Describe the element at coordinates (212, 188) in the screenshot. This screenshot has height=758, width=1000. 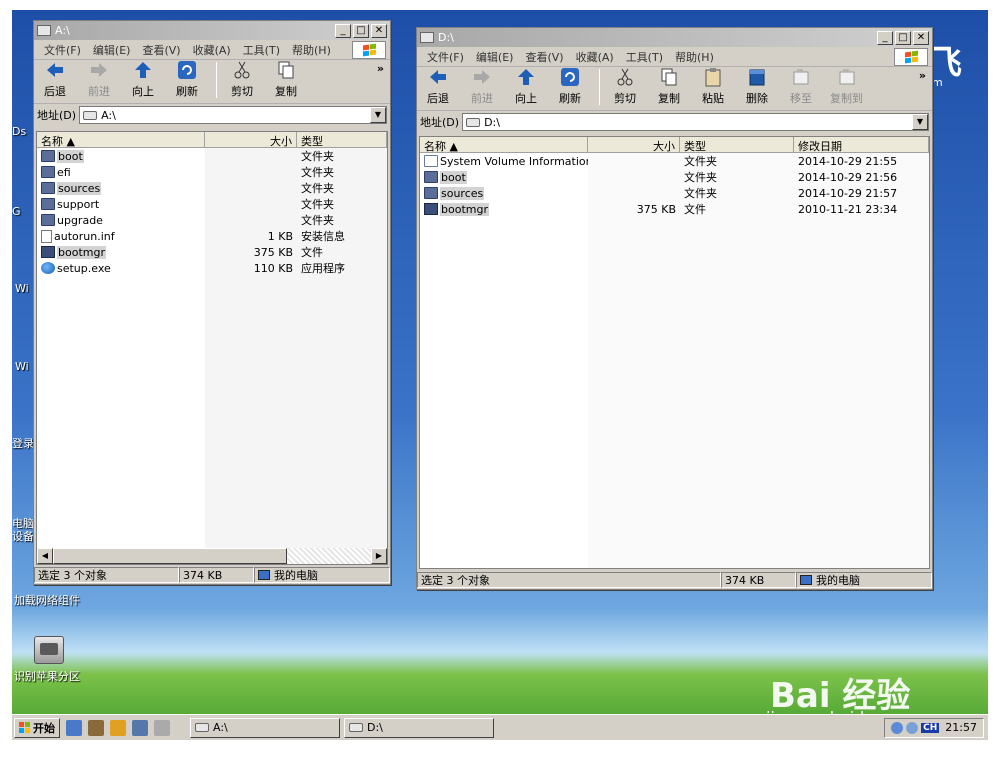
I see `file-row: sources 文件夹` at that location.